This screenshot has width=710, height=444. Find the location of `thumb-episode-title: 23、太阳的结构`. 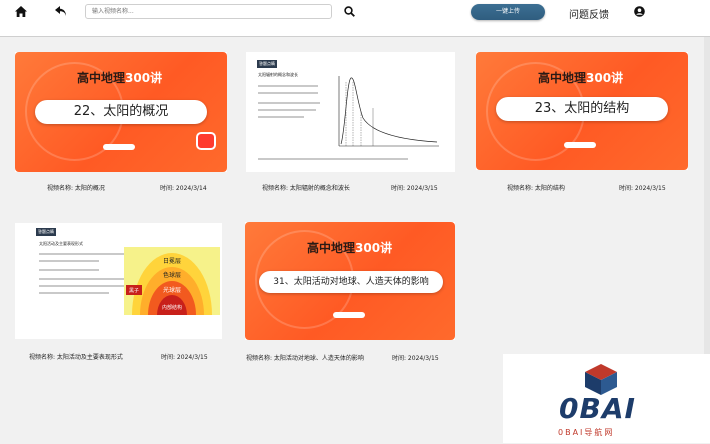

thumb-episode-title: 23、太阳的结构 is located at coordinates (582, 109).